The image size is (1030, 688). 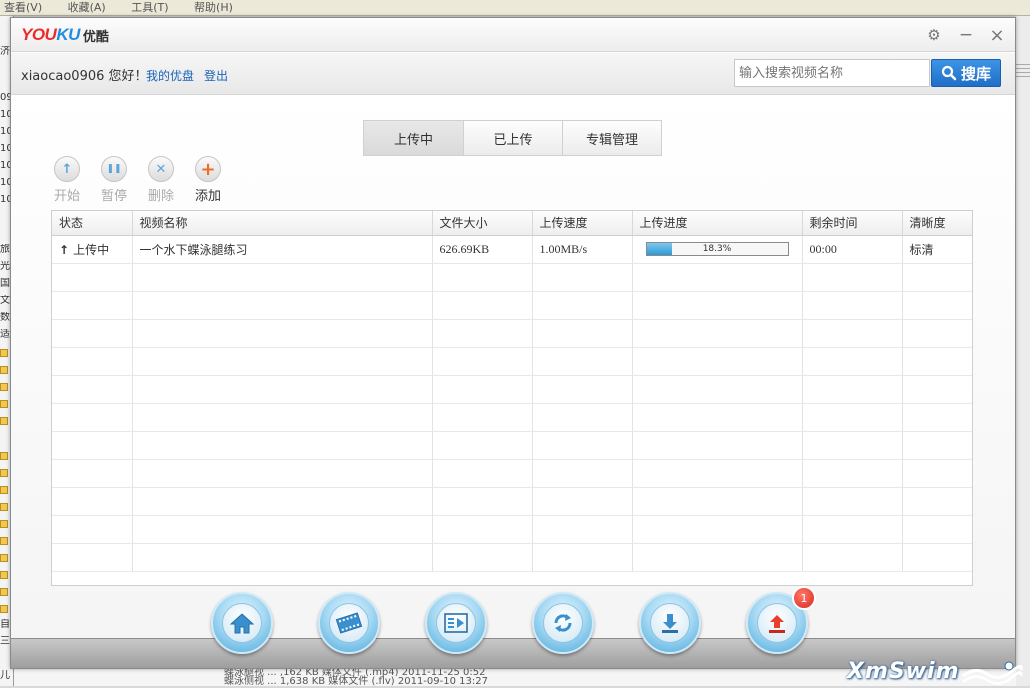 I want to click on dock-download-button, so click(x=670, y=623).